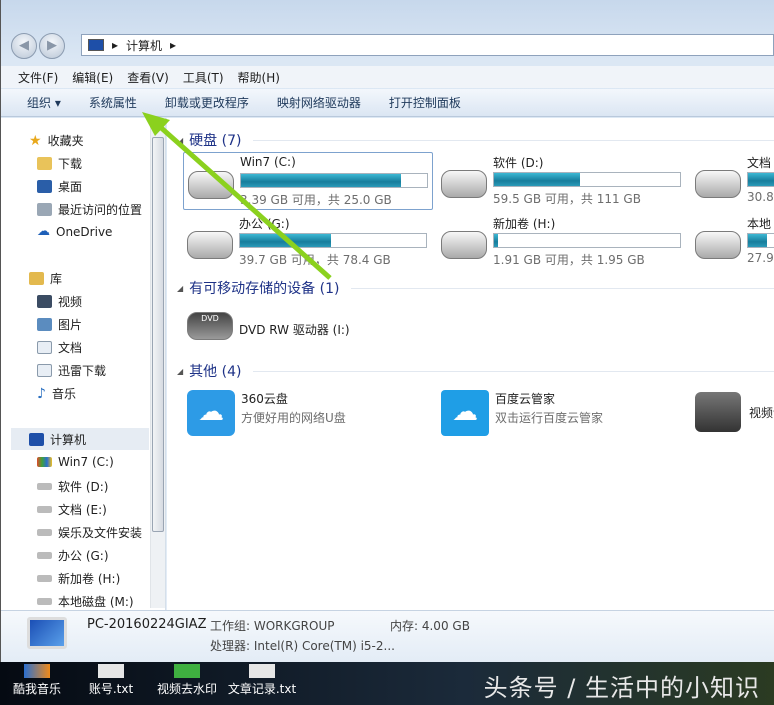  Describe the element at coordinates (41, 393) in the screenshot. I see `music-icon: ♪` at that location.